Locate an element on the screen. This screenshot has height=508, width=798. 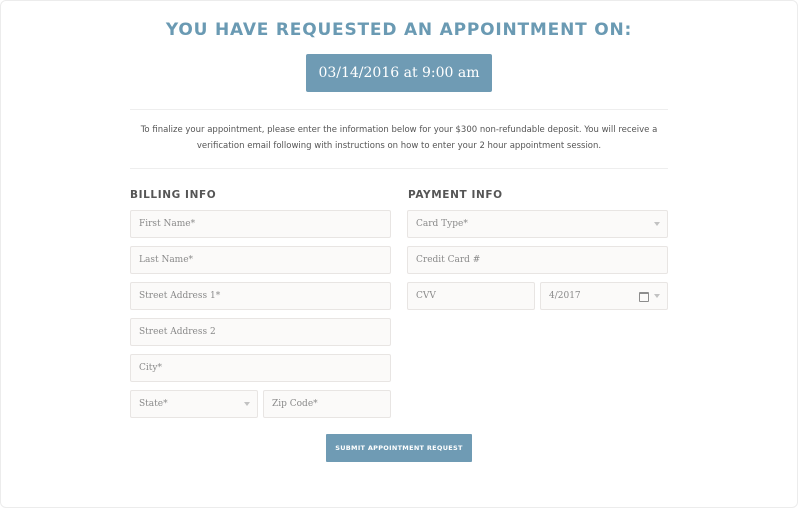
appointment-date-badge: 03/14/2016 at 9:00 am is located at coordinates (399, 73).